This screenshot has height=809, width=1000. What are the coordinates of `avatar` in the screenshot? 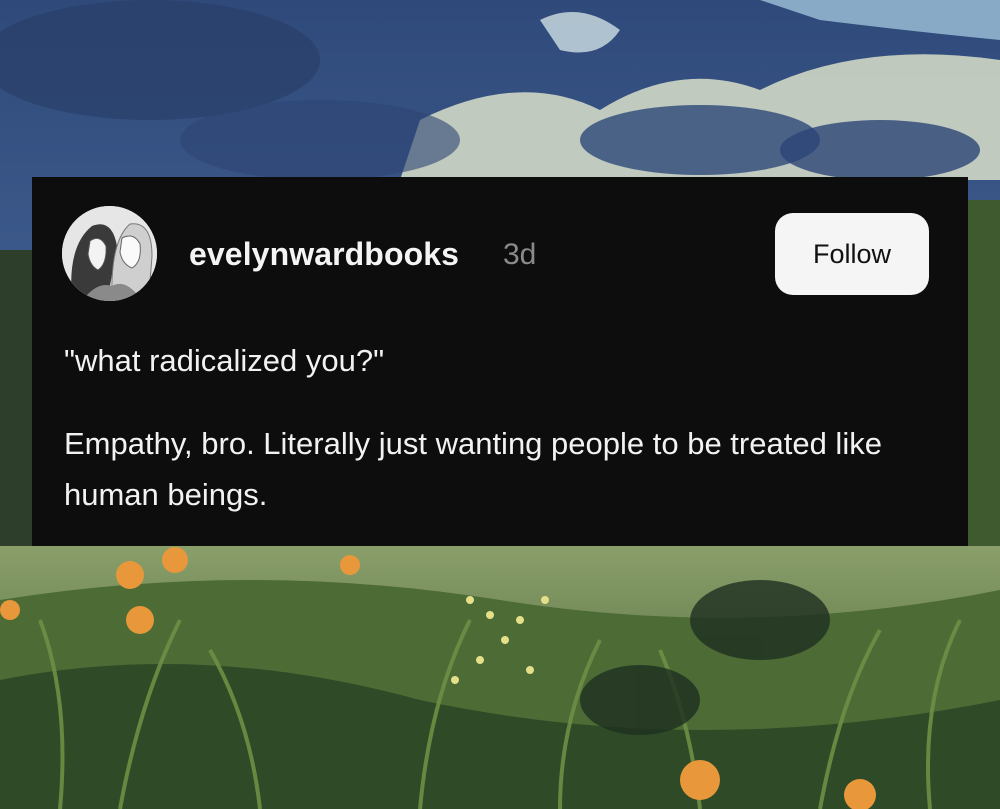 It's located at (109, 253).